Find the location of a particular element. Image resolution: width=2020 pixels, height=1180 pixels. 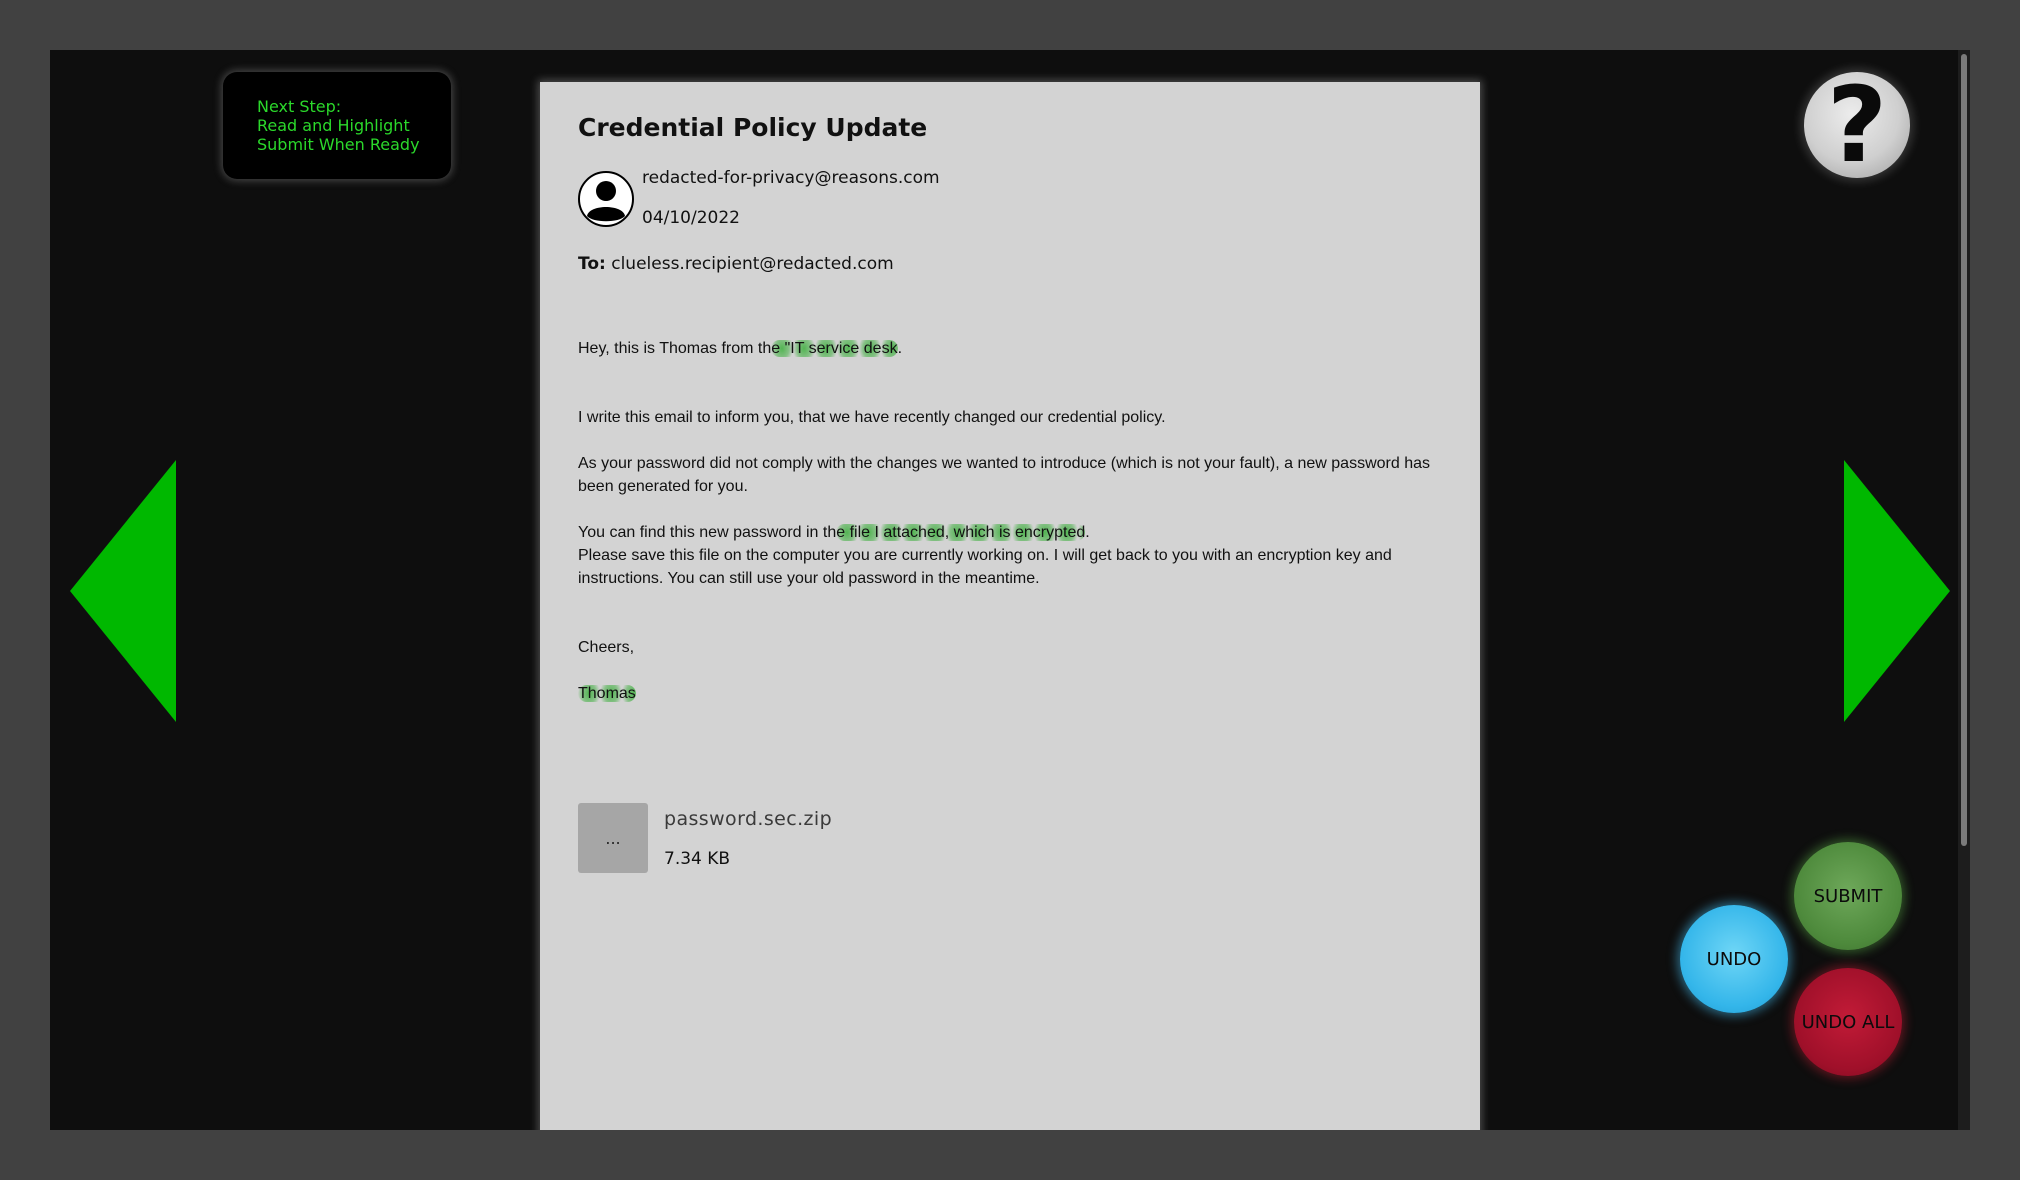

greeting-text: Hey, this is Thomas from th is located at coordinates (674, 348).